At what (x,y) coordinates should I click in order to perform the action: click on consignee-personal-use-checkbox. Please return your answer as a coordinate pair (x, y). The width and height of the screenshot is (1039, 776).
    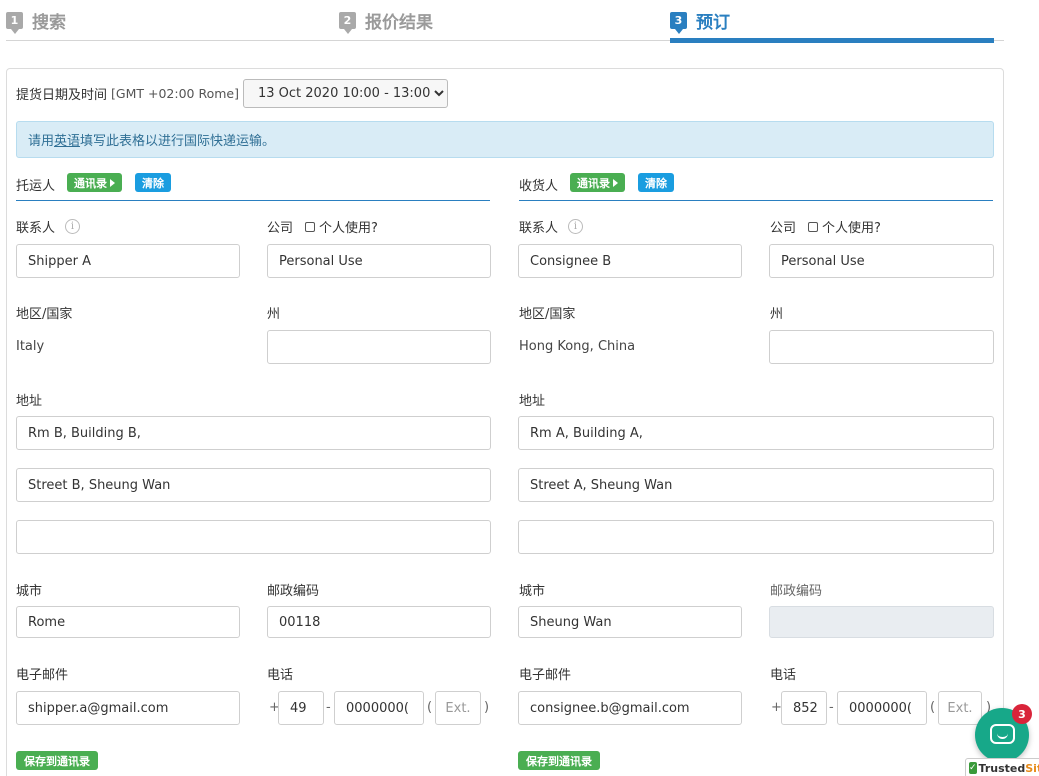
    Looking at the image, I should click on (813, 226).